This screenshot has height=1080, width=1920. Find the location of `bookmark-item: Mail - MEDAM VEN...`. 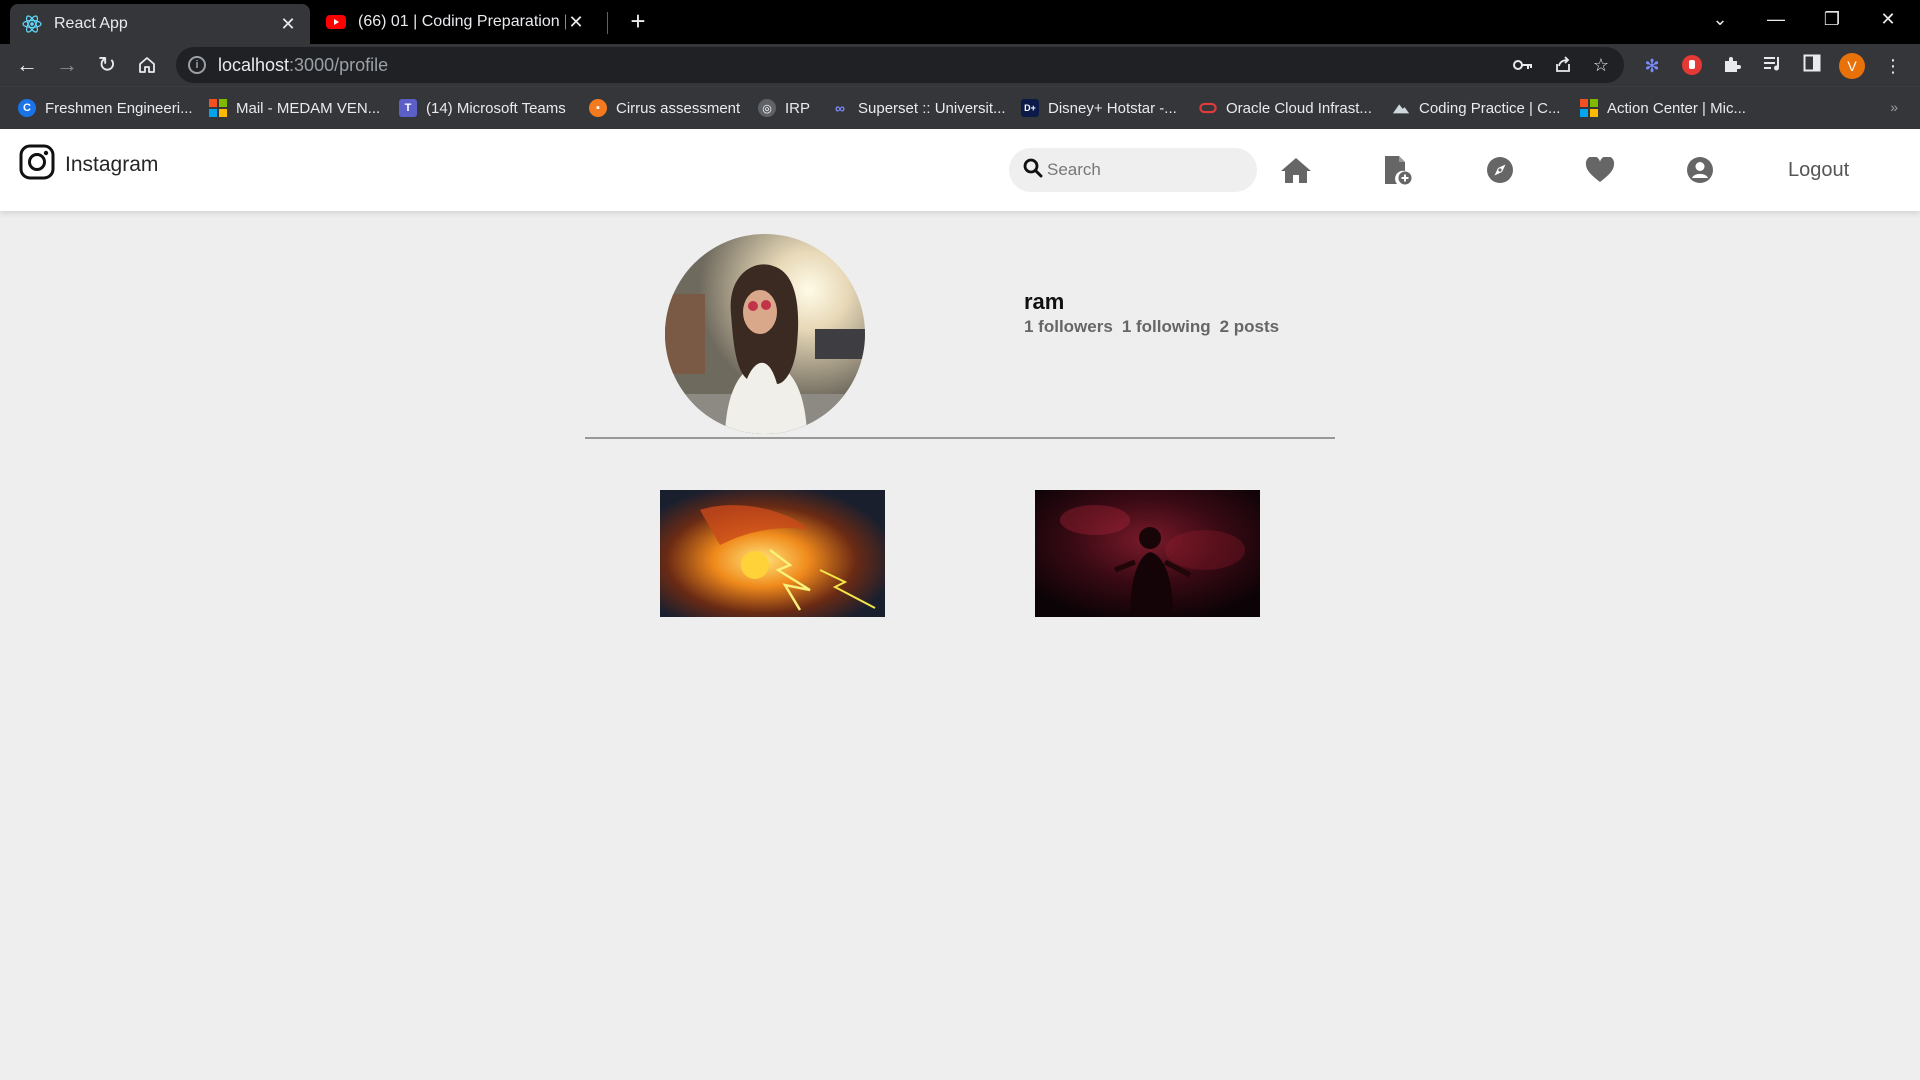

bookmark-item: Mail - MEDAM VEN... is located at coordinates (294, 108).